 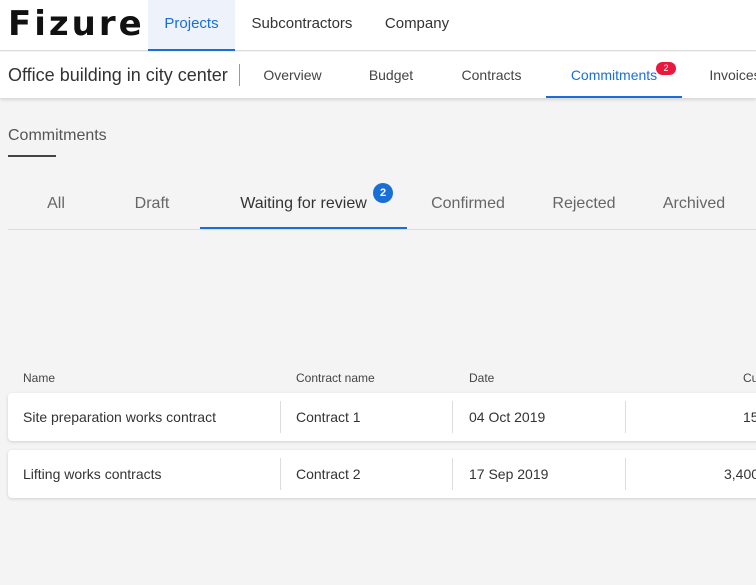 What do you see at coordinates (383, 193) in the screenshot?
I see `waiting-review-count-badge: 2` at bounding box center [383, 193].